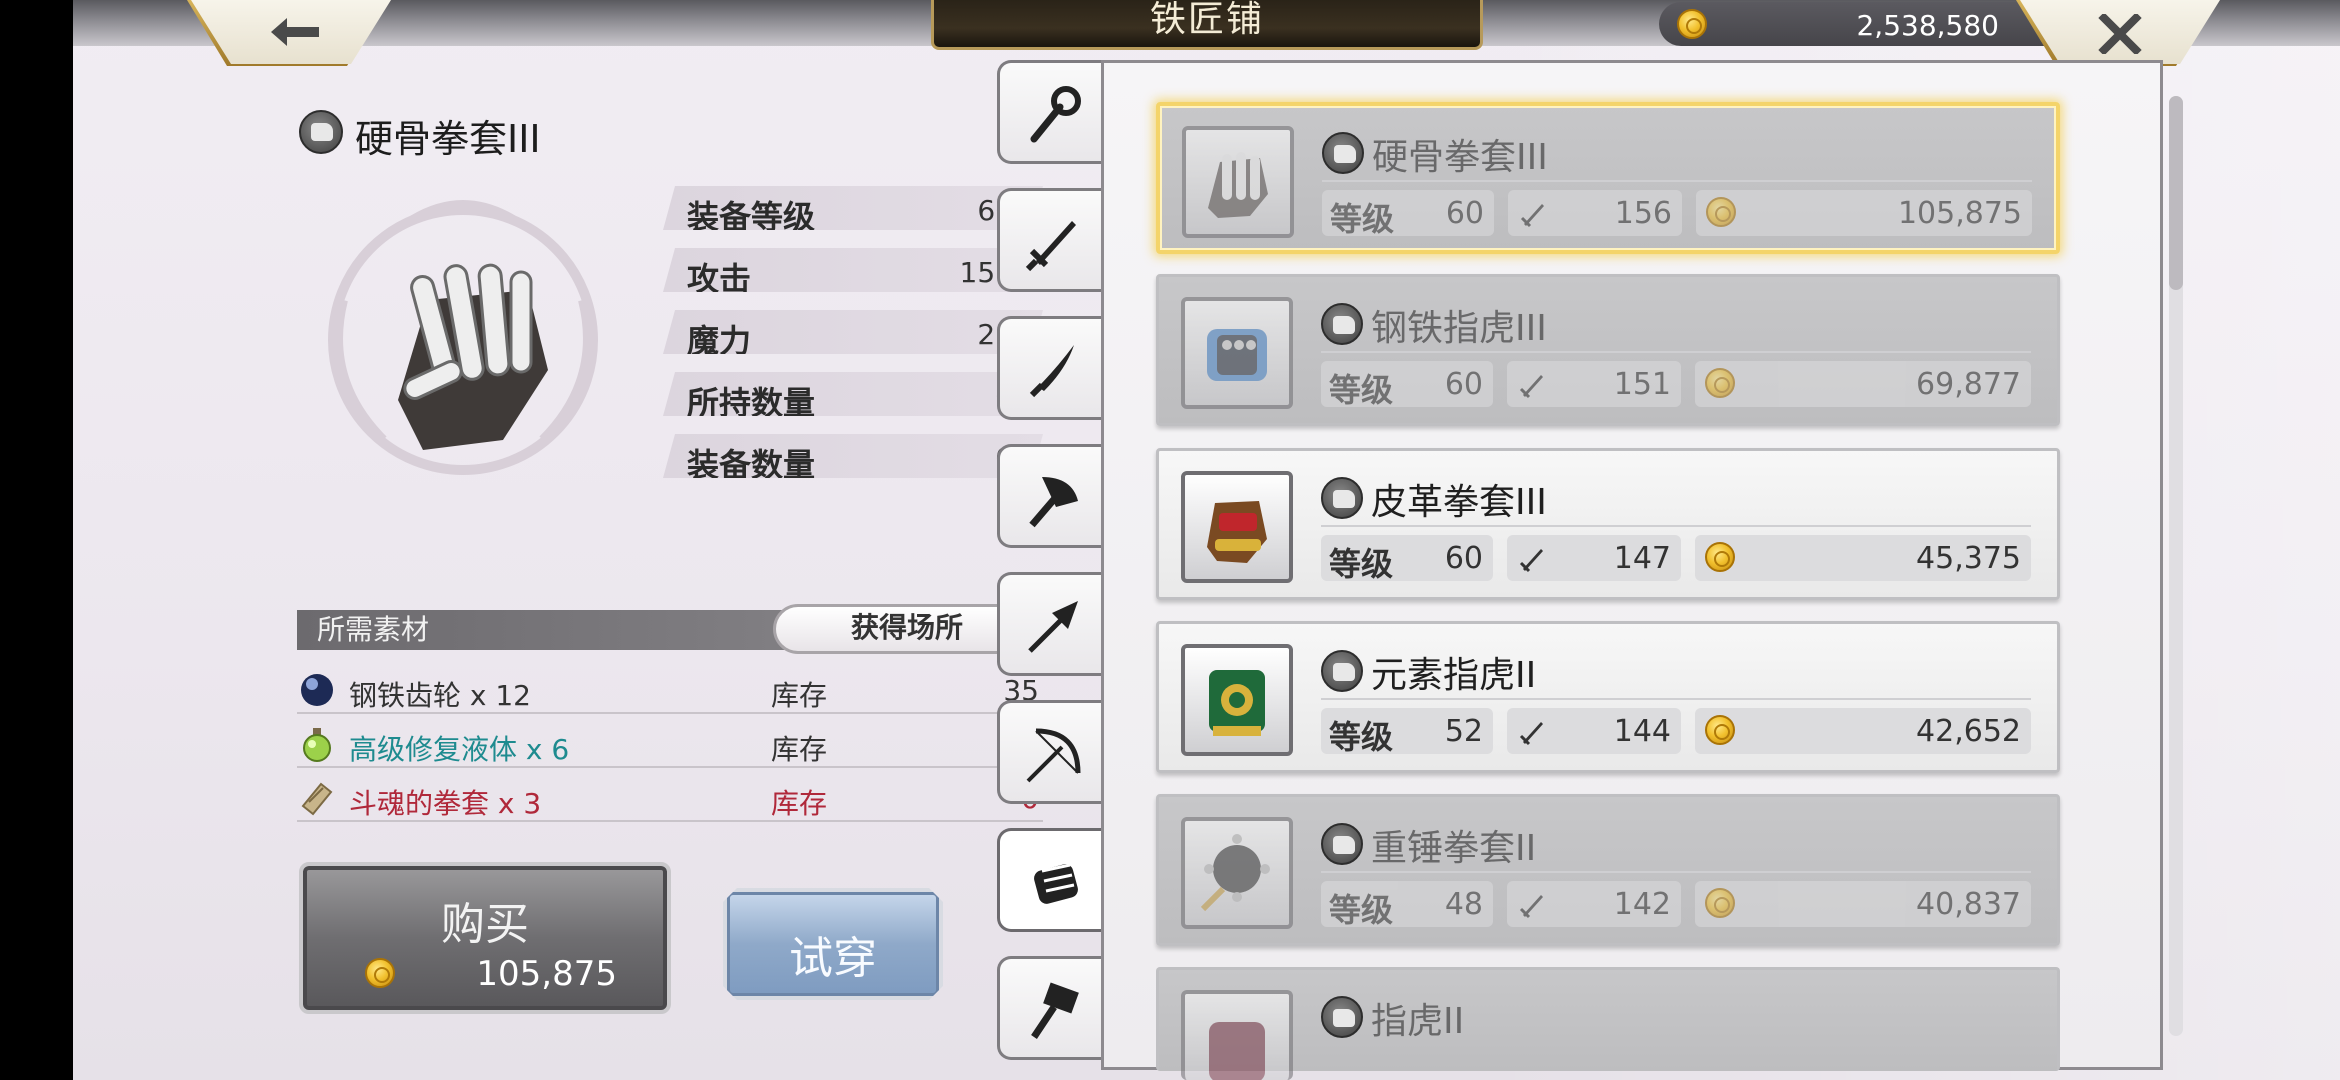  I want to click on tab-blade, so click(1051, 368).